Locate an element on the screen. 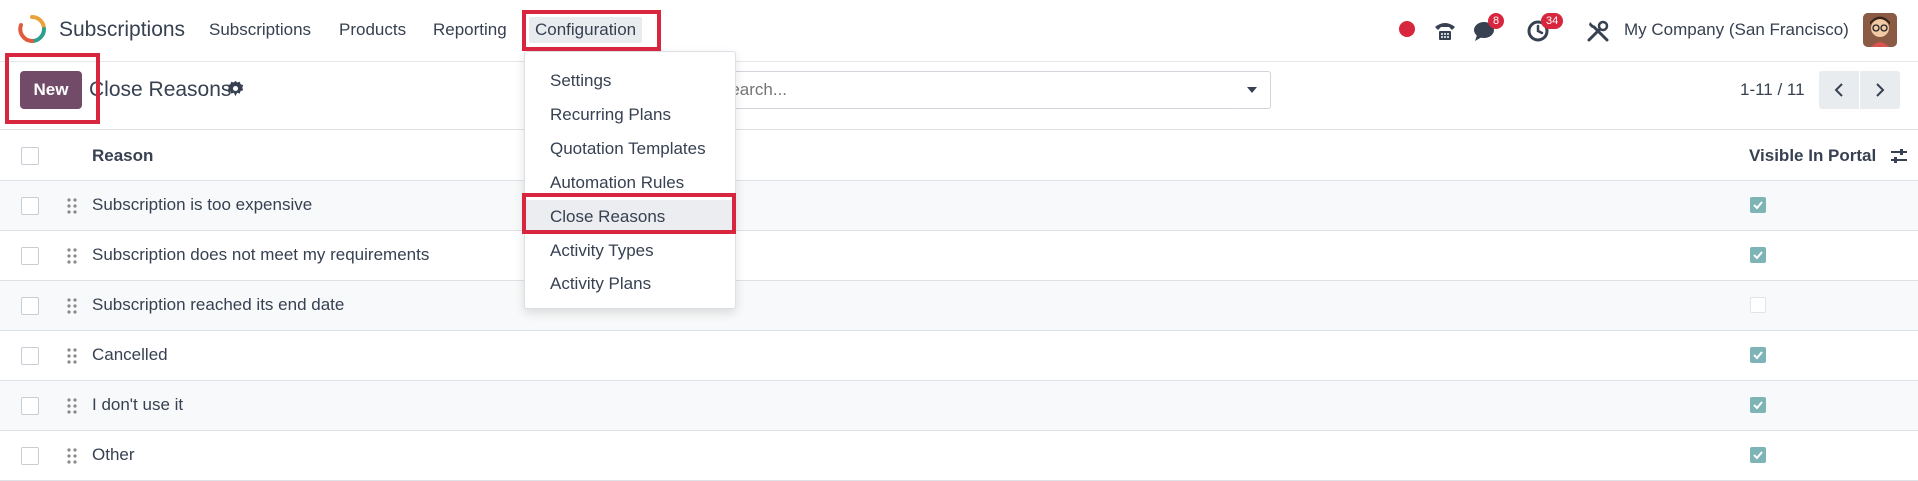 Image resolution: width=1918 pixels, height=481 pixels. menu-item-automation-rules: Automation Rules is located at coordinates (630, 182).